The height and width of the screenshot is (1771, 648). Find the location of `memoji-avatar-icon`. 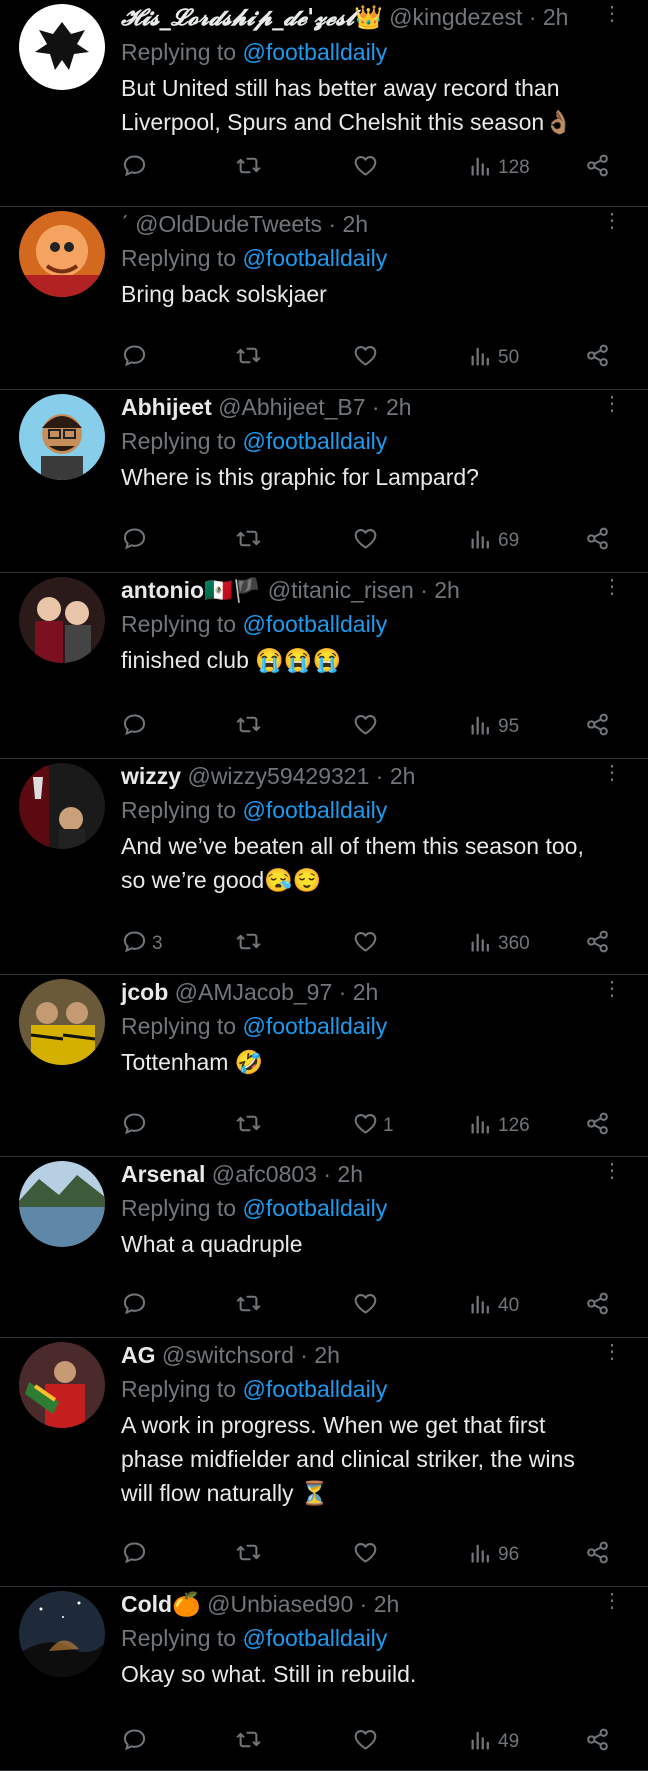

memoji-avatar-icon is located at coordinates (62, 437).